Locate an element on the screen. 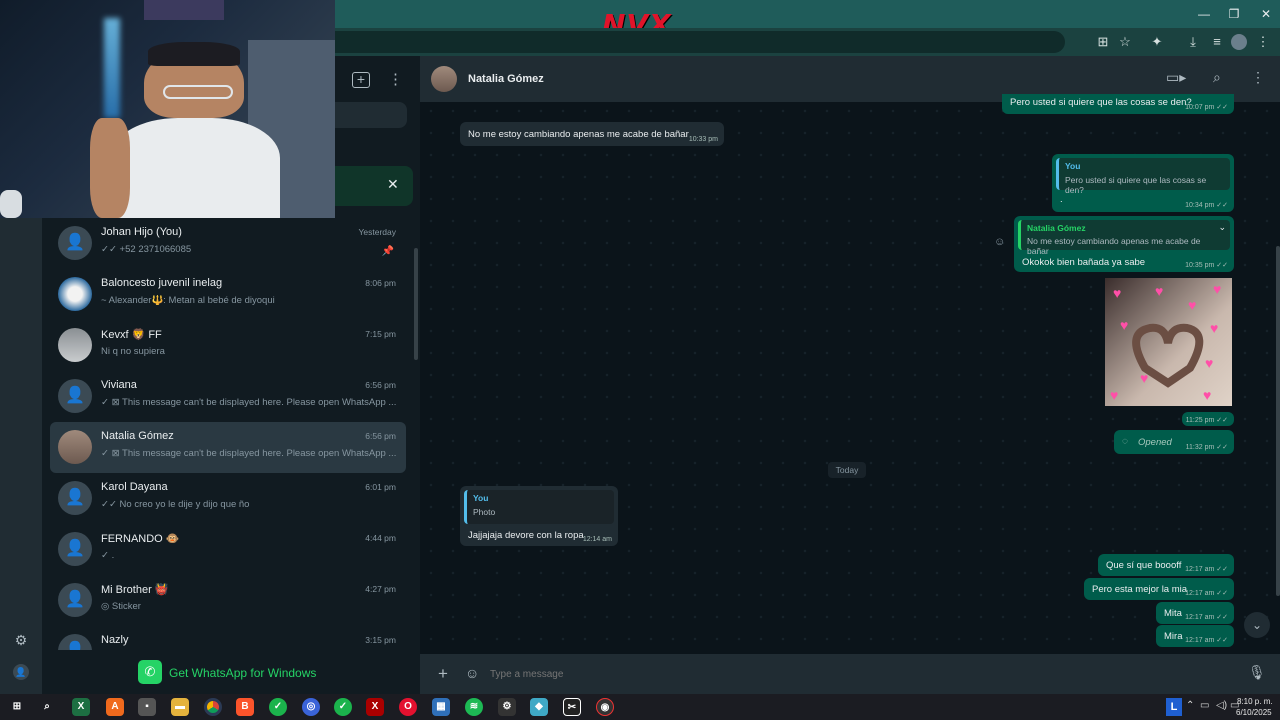 The image size is (1280, 720). scroll-down-button: ⌄ is located at coordinates (1257, 625).